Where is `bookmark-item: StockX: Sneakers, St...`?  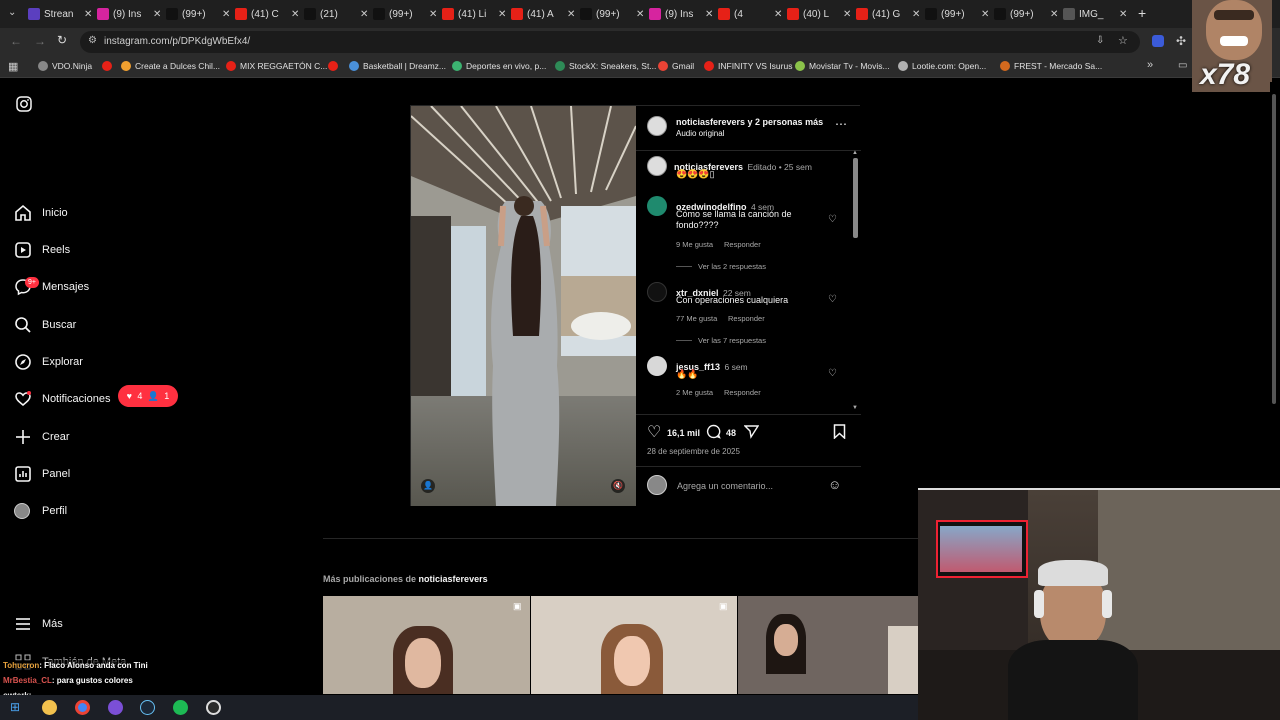 bookmark-item: StockX: Sneakers, St... is located at coordinates (605, 66).